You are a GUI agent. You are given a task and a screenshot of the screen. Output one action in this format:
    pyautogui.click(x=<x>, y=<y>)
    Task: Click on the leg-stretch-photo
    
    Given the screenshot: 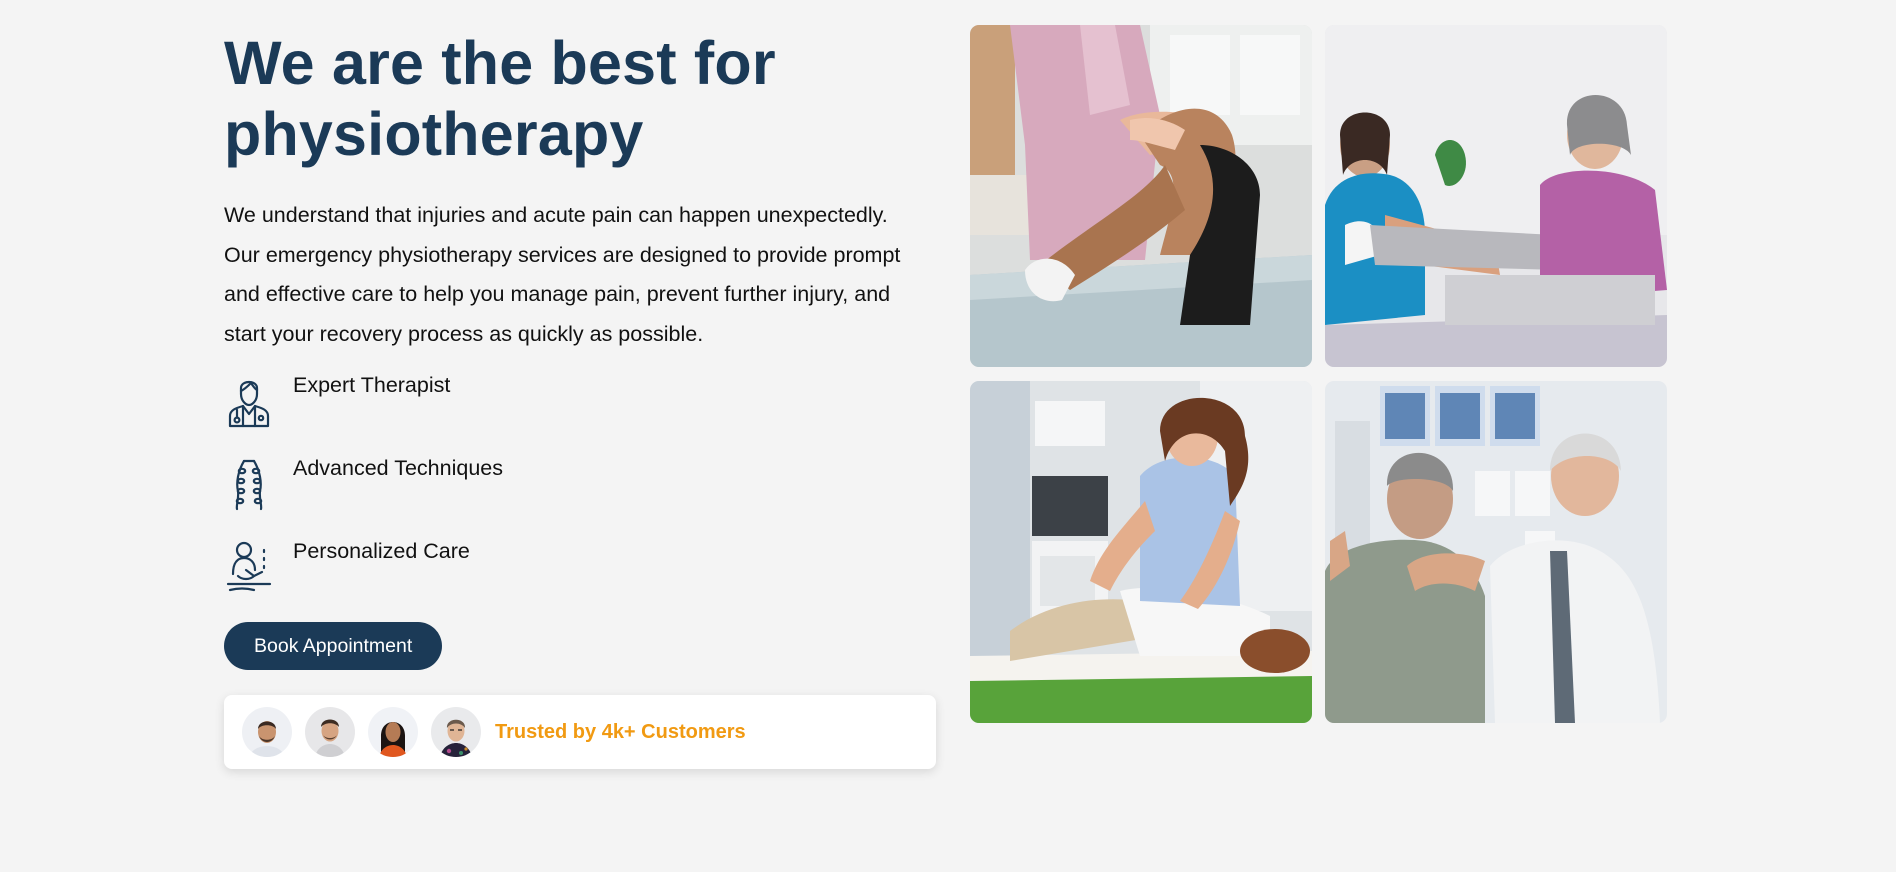 What is the action you would take?
    pyautogui.click(x=1496, y=196)
    